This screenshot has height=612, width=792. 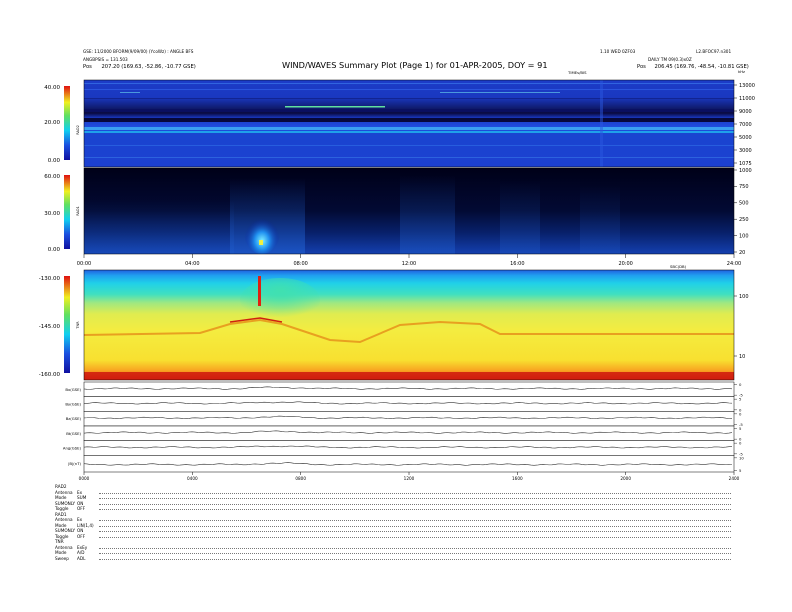 I want to click on freq-tick-label: 13000, so click(x=747, y=86).